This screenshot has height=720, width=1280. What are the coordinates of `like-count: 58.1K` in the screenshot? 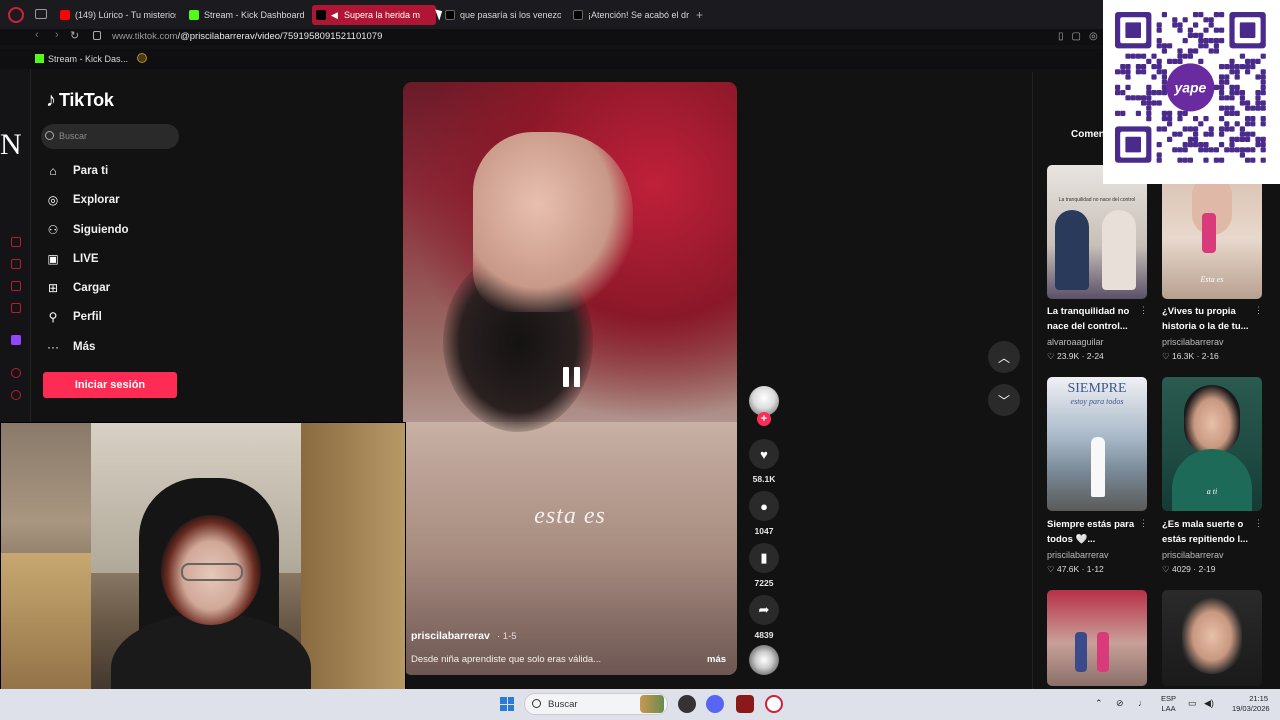 It's located at (764, 479).